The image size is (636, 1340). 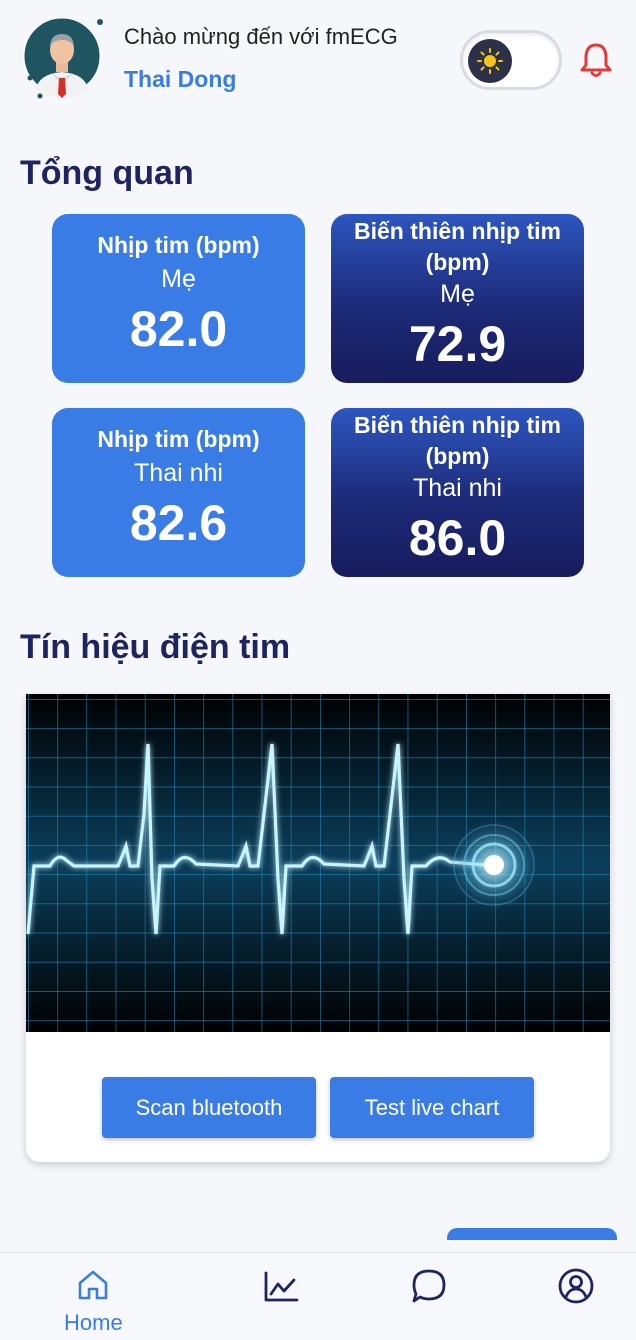 I want to click on maternal-heart-rate-card: Nhịp tim (bpm) Mẹ 82.0, so click(x=178, y=298).